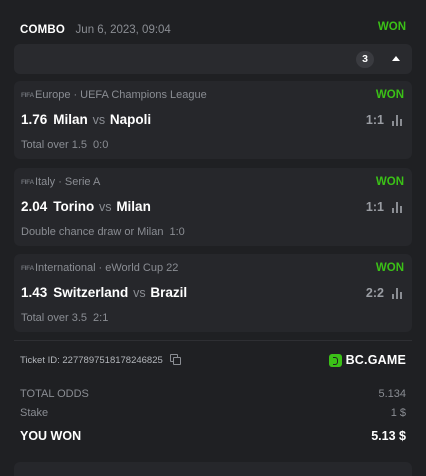 The image size is (426, 476). Describe the element at coordinates (54, 145) in the screenshot. I see `market-label: Total over 1.5` at that location.